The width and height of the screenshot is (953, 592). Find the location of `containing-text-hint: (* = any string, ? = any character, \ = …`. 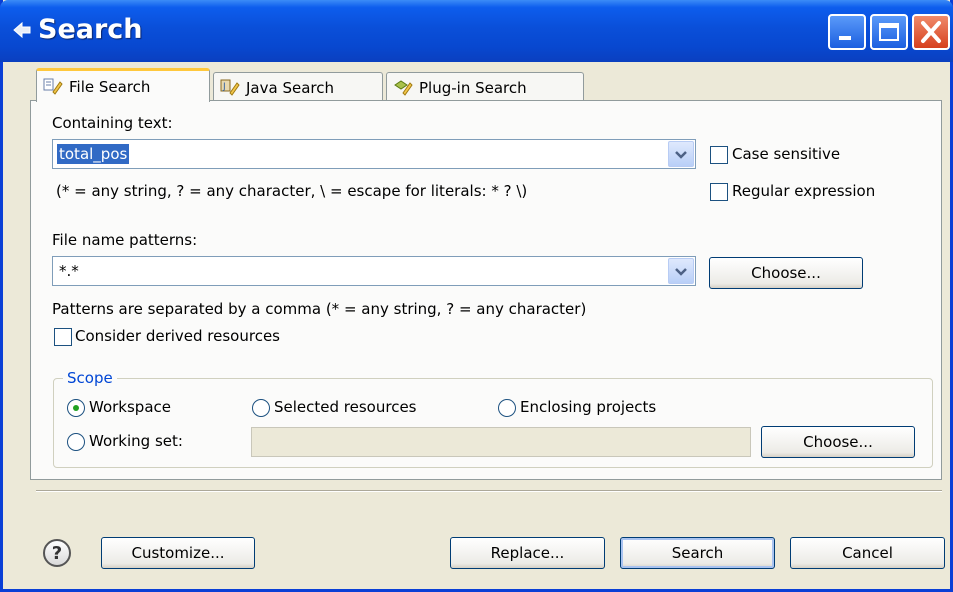

containing-text-hint: (* = any string, ? = any character, \ = … is located at coordinates (292, 191).